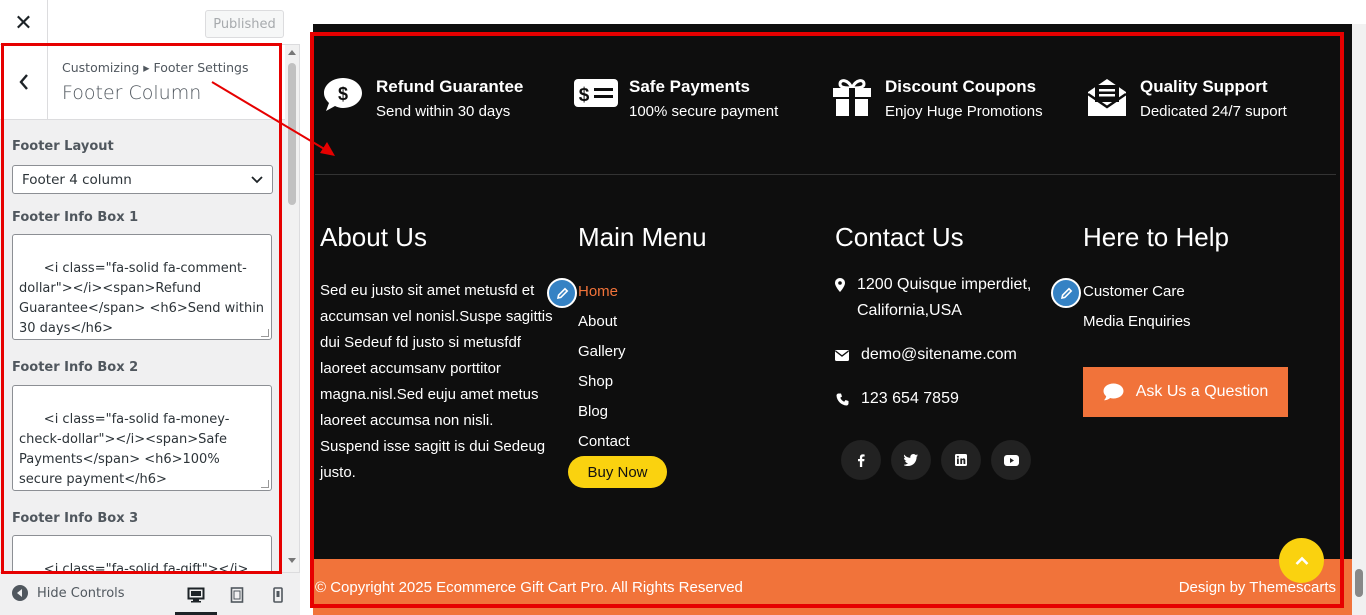 The height and width of the screenshot is (615, 1366). What do you see at coordinates (443, 111) in the screenshot?
I see `info-box-subtitle: Send within 30 days` at bounding box center [443, 111].